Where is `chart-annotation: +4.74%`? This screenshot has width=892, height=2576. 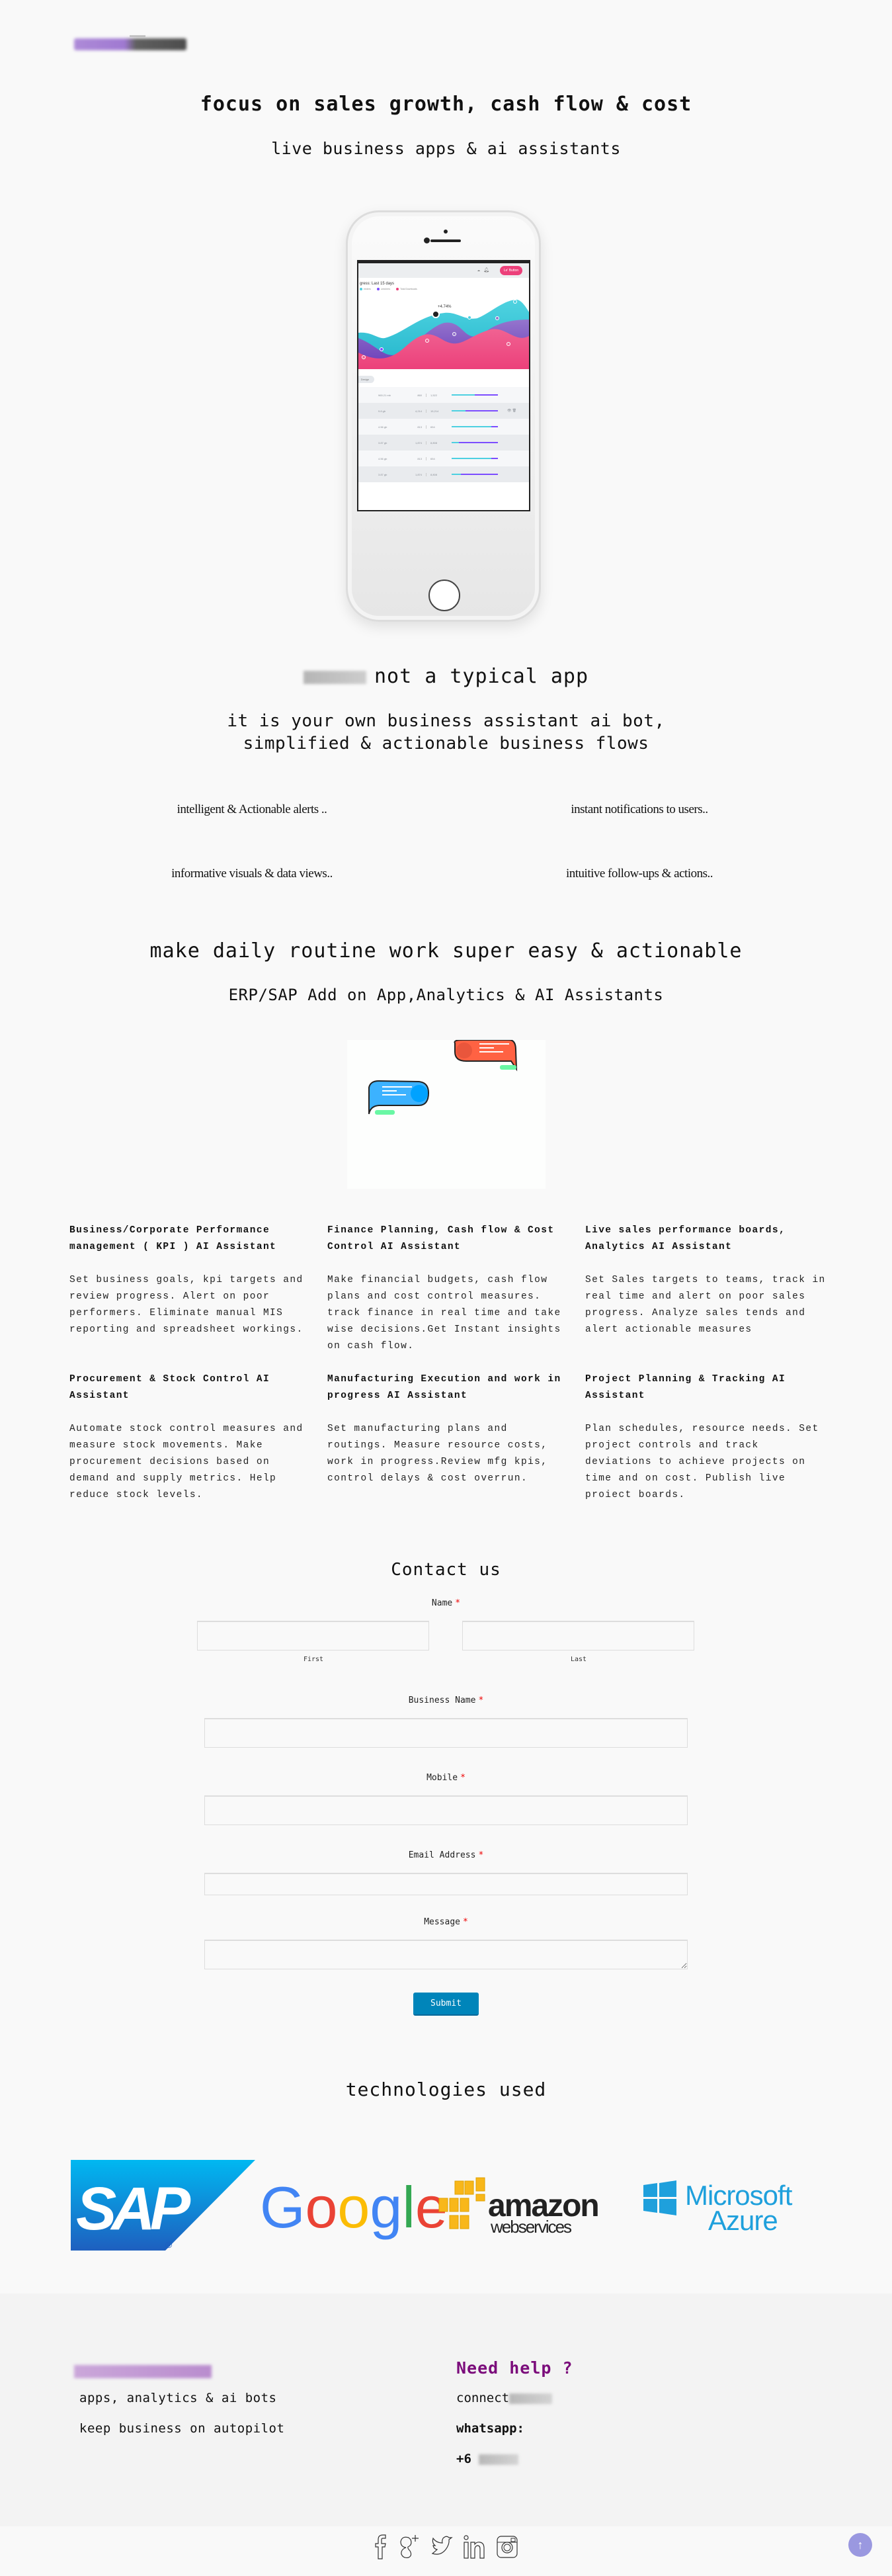 chart-annotation: +4.74% is located at coordinates (445, 307).